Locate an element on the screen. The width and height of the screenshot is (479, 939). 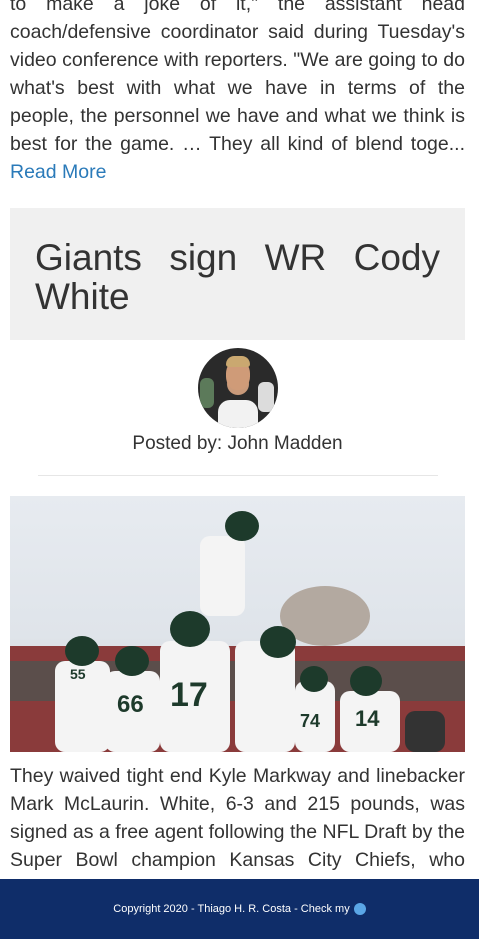
post-title-box: Giants sign WR Cody White is located at coordinates (237, 274).